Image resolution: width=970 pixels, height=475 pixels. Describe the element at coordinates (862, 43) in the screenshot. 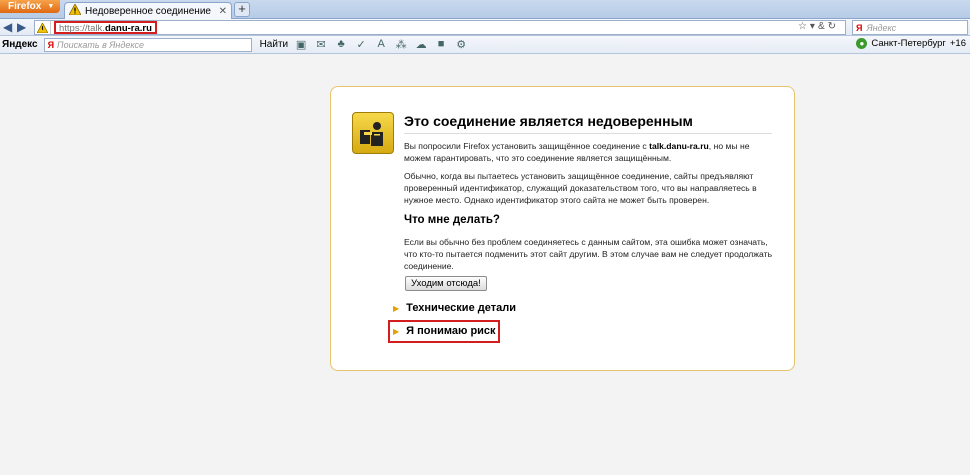

I see `location-icon: ●` at that location.